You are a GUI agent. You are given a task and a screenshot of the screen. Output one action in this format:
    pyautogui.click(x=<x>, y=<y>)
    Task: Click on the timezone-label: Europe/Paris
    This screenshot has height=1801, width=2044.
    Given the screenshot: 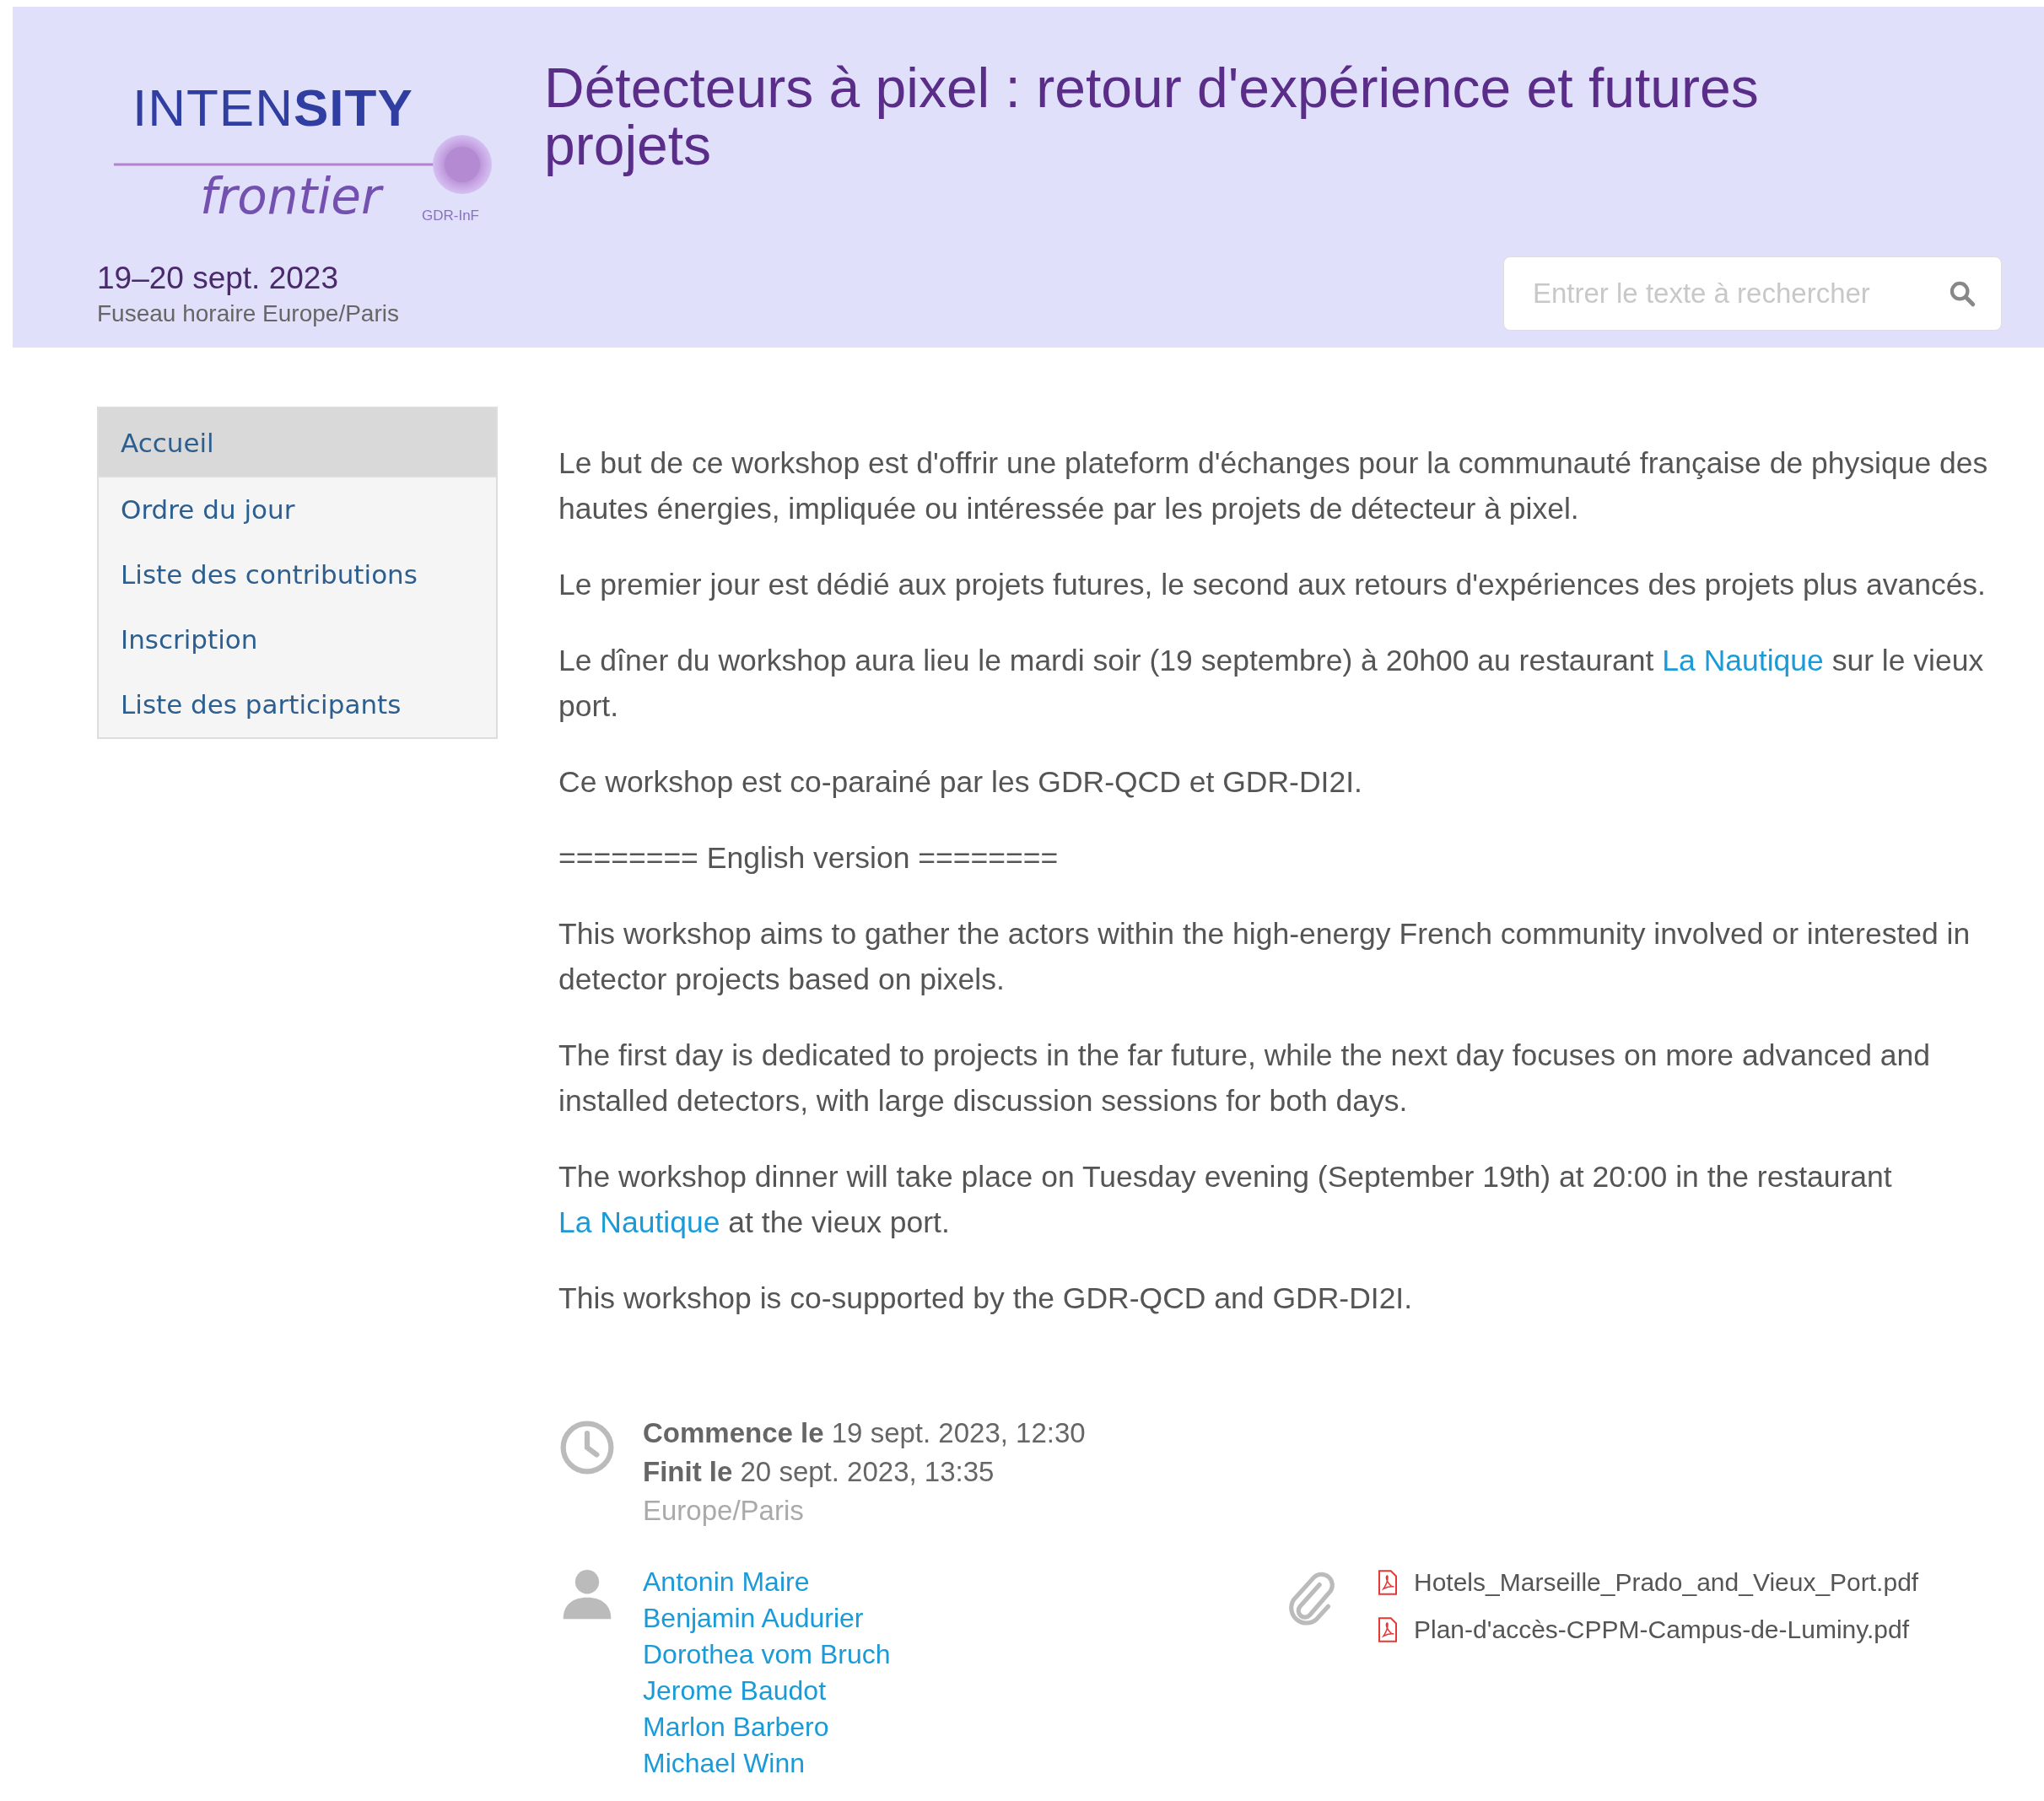 What is the action you would take?
    pyautogui.click(x=724, y=1511)
    